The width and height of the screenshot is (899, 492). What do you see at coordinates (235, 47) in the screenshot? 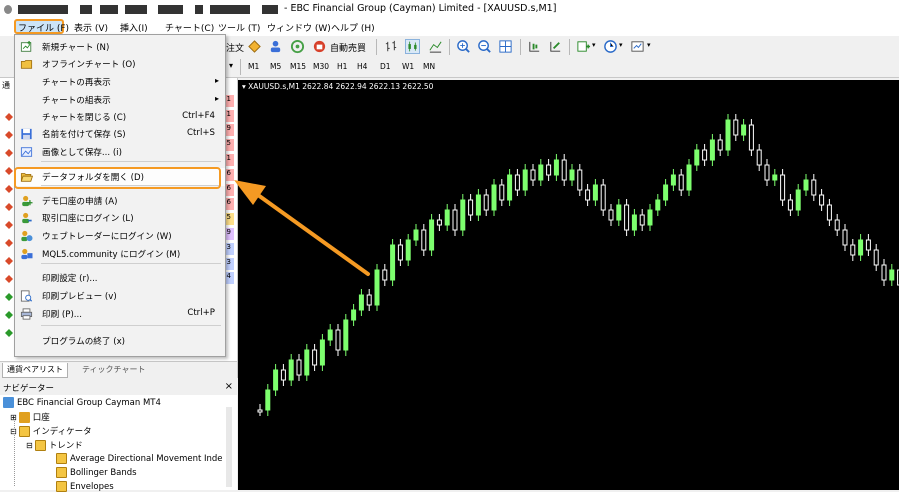
I see `new-order-label: 注文` at bounding box center [235, 47].